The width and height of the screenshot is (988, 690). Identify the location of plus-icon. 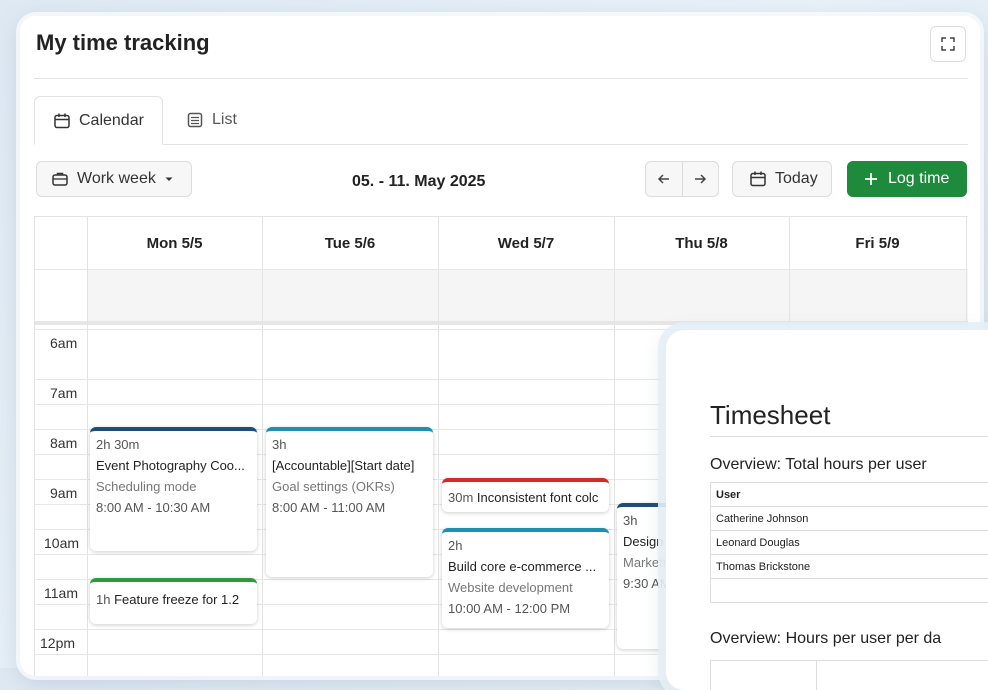
(871, 179).